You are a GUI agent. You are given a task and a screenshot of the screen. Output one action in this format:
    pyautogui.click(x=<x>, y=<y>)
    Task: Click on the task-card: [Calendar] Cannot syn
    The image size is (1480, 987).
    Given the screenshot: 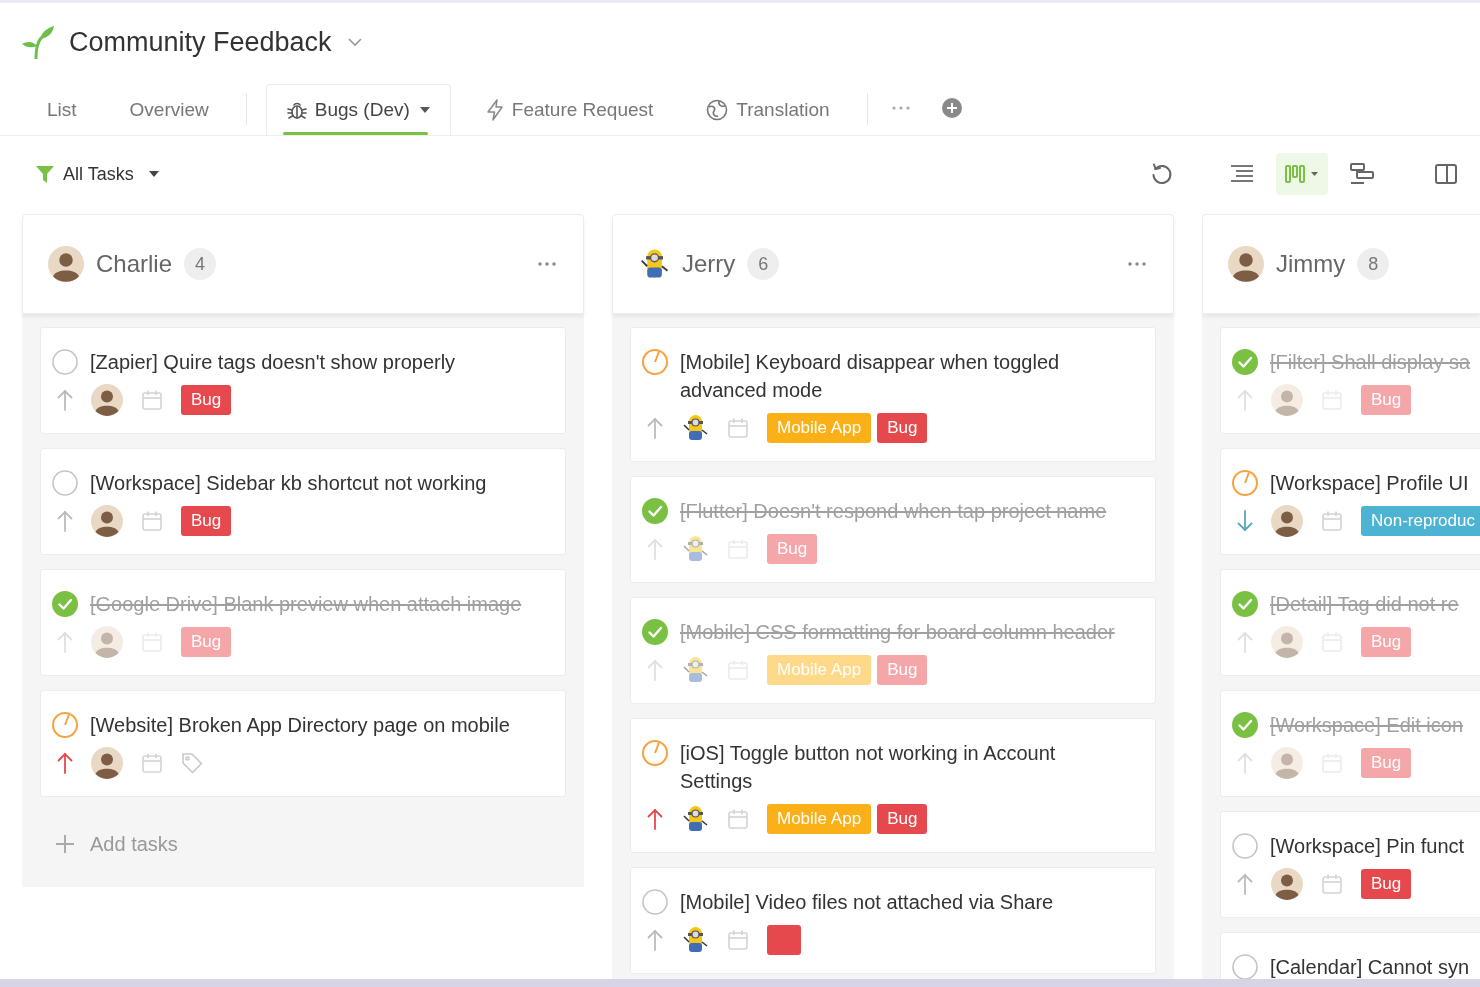 What is the action you would take?
    pyautogui.click(x=1350, y=955)
    